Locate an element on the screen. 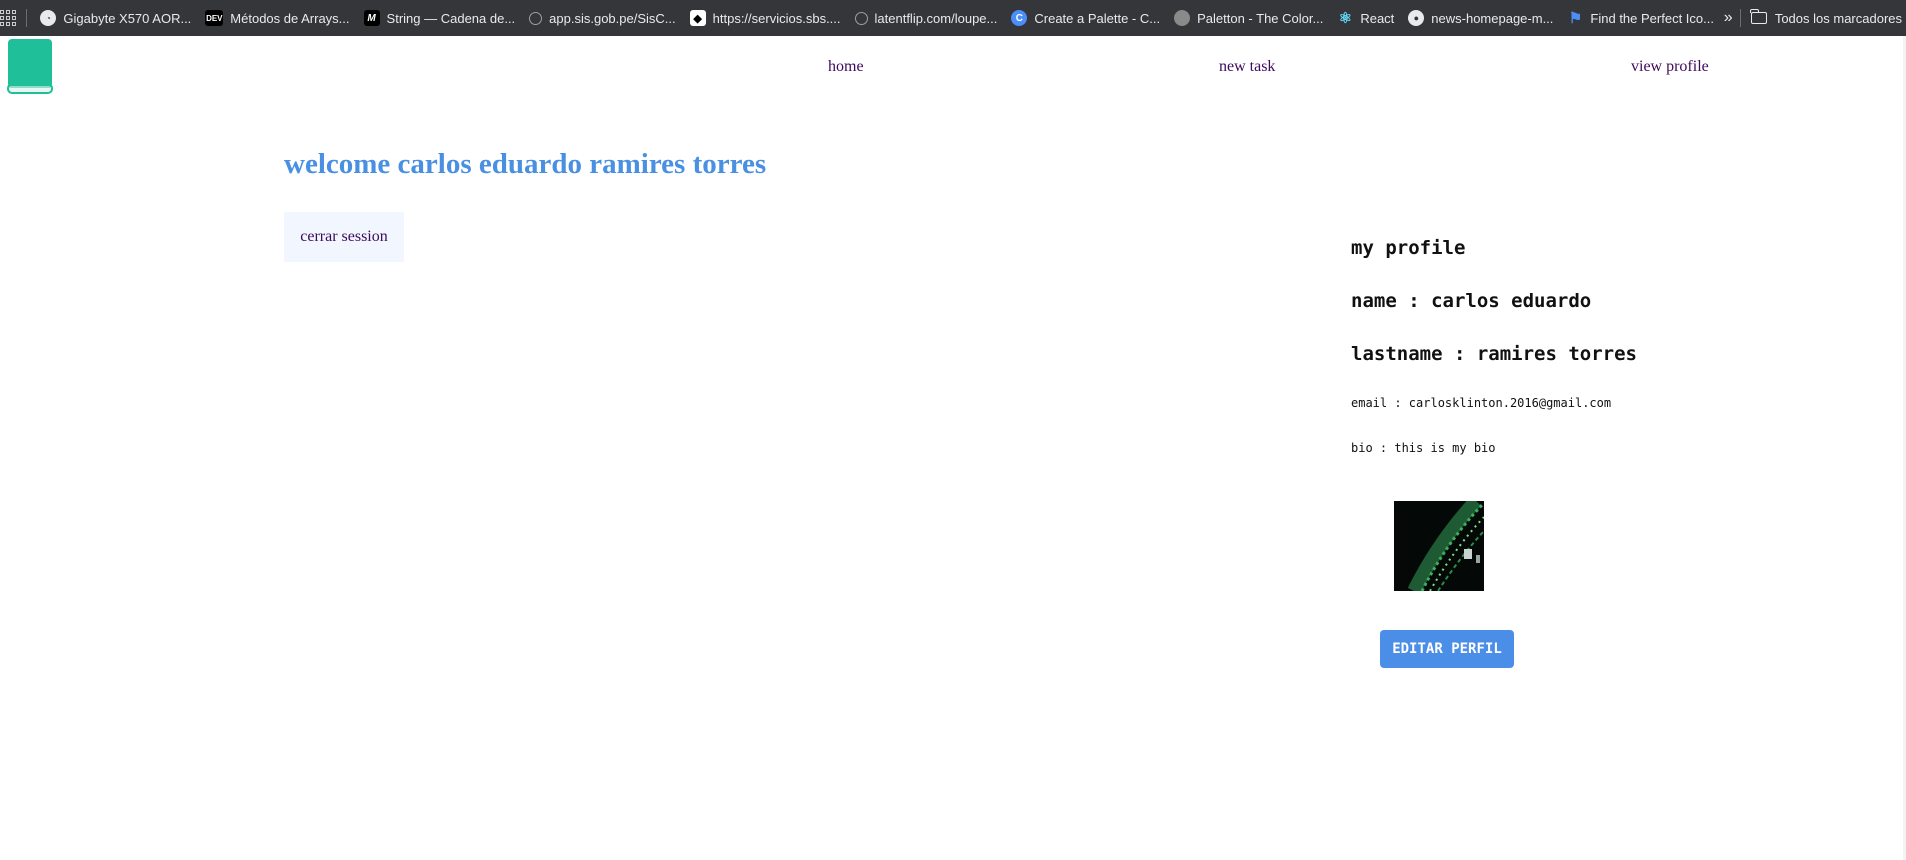  profile-bio: bio : this is my bio is located at coordinates (1423, 448).